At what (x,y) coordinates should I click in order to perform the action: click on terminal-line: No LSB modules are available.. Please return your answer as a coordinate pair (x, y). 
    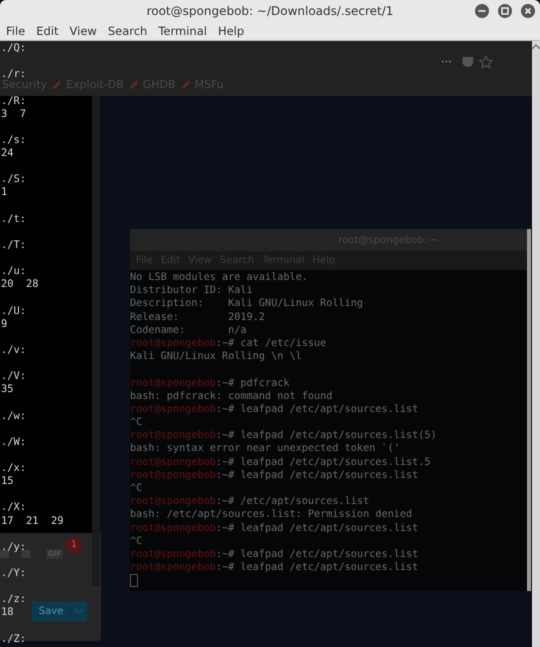
    Looking at the image, I should click on (219, 277).